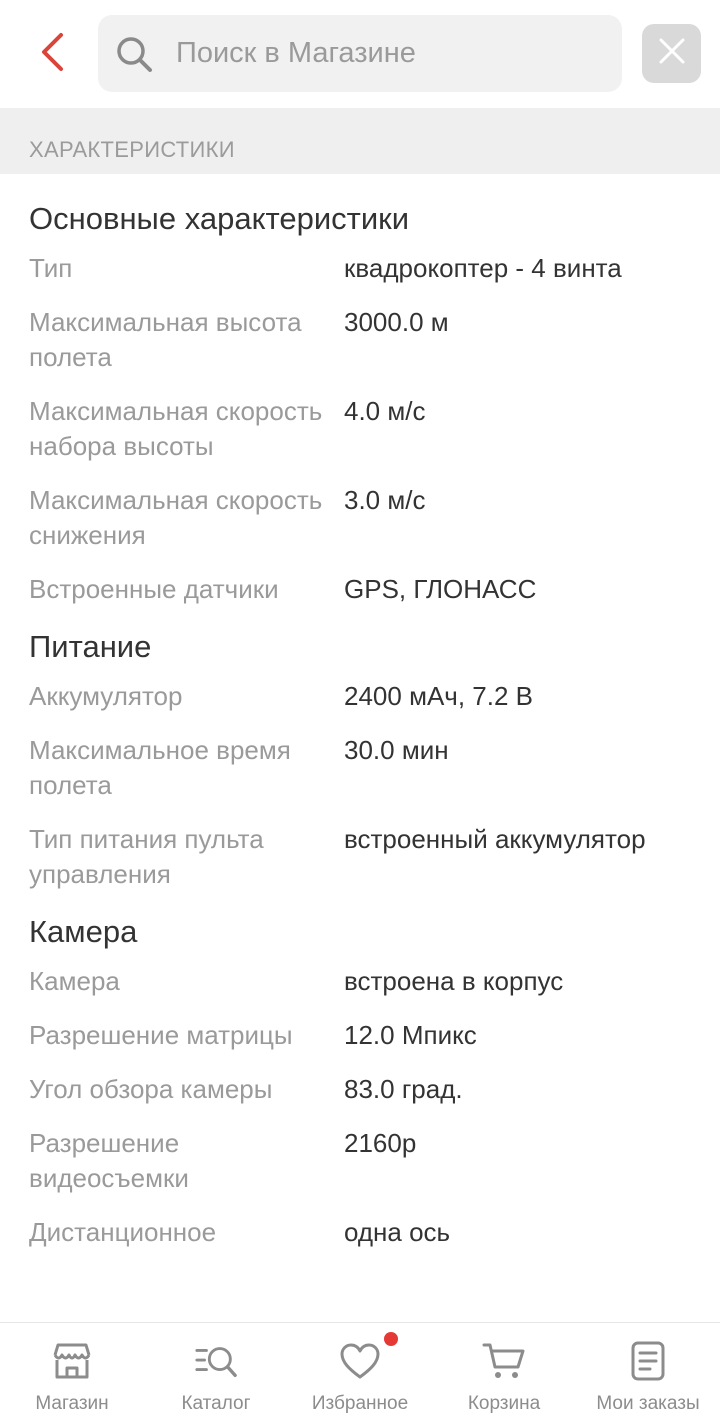 The image size is (720, 1419). Describe the element at coordinates (154, 589) in the screenshot. I see `spec-label: Встроенные датчики` at that location.